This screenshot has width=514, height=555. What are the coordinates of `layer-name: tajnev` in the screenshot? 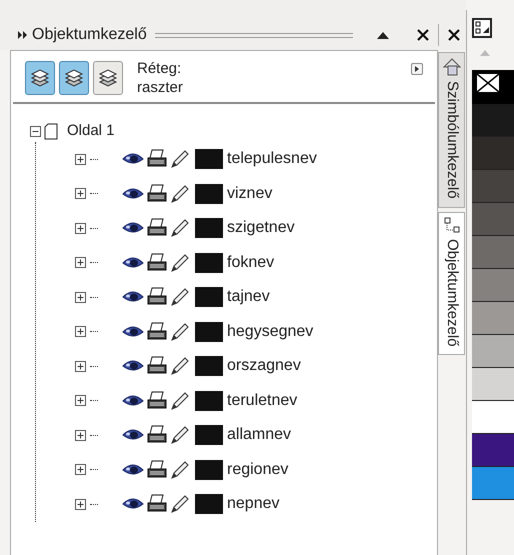 It's located at (248, 297).